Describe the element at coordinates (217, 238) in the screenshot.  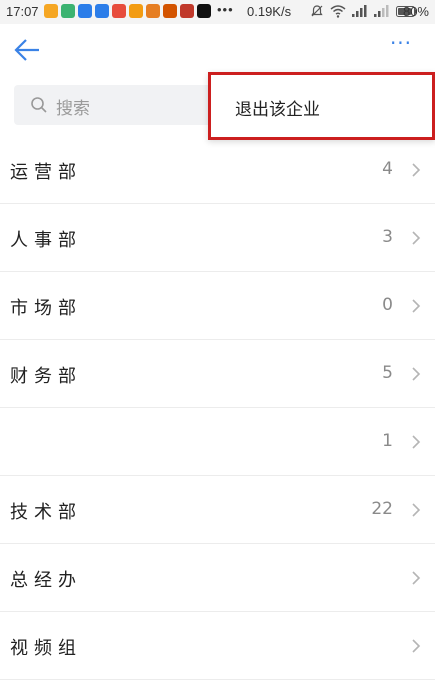
I see `department-row: 人事部 3` at that location.